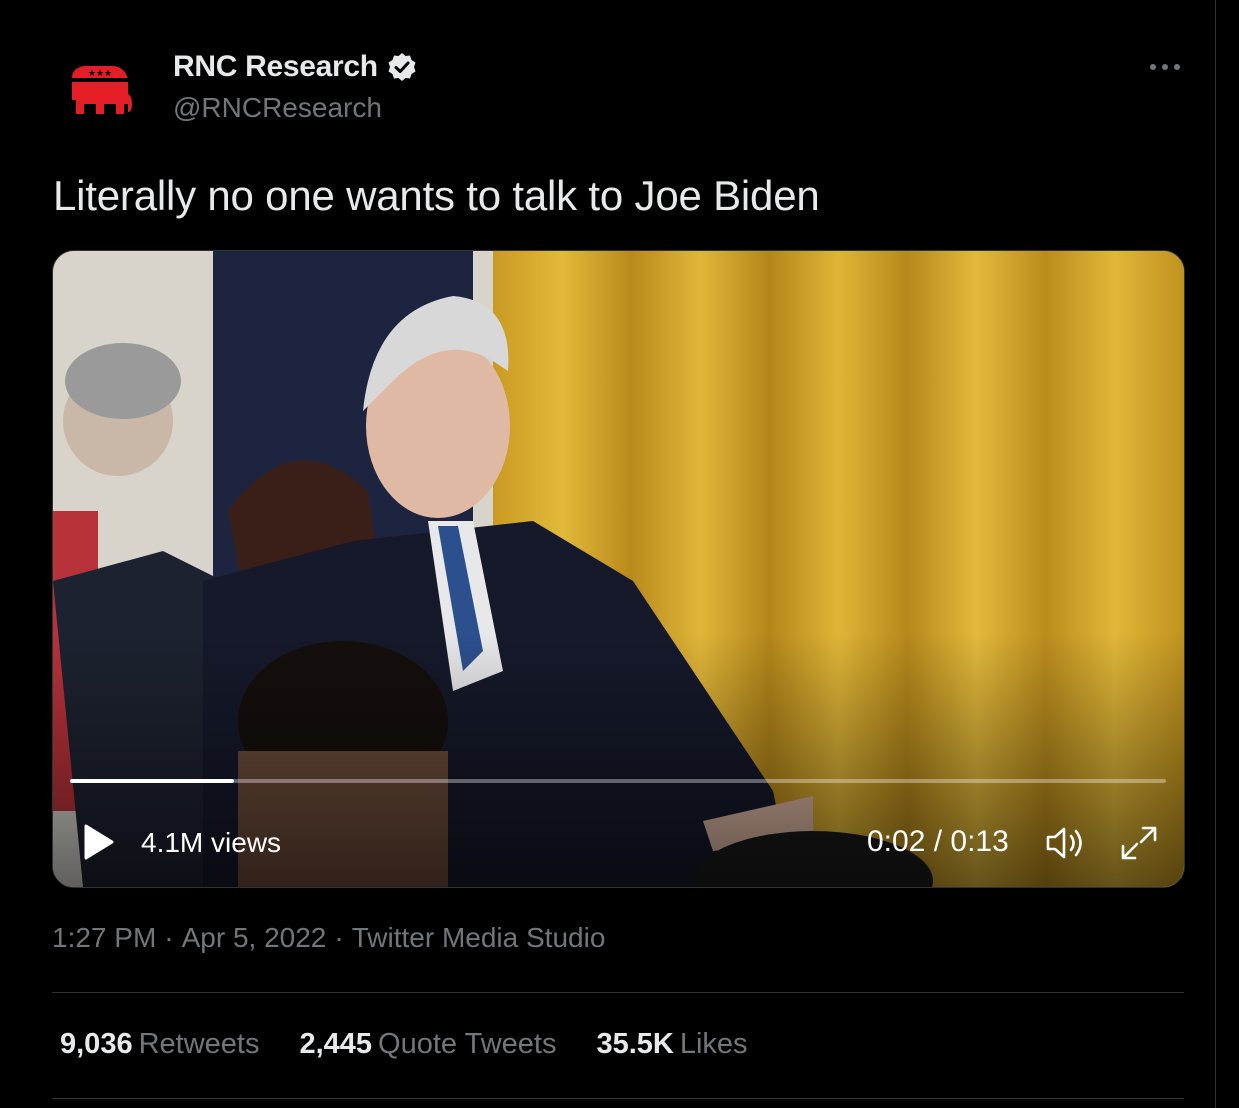  I want to click on author-display-name: RNC Research, so click(275, 67).